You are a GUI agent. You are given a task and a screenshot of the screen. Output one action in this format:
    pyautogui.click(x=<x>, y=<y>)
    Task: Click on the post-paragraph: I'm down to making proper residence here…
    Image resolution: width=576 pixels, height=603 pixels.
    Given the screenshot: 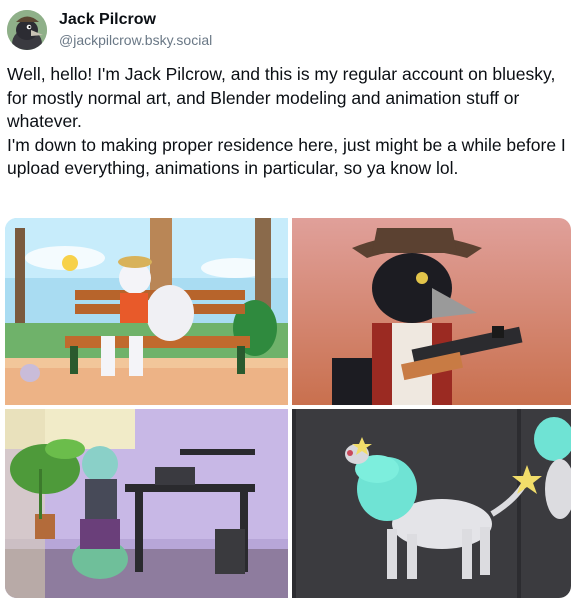 What is the action you would take?
    pyautogui.click(x=286, y=156)
    